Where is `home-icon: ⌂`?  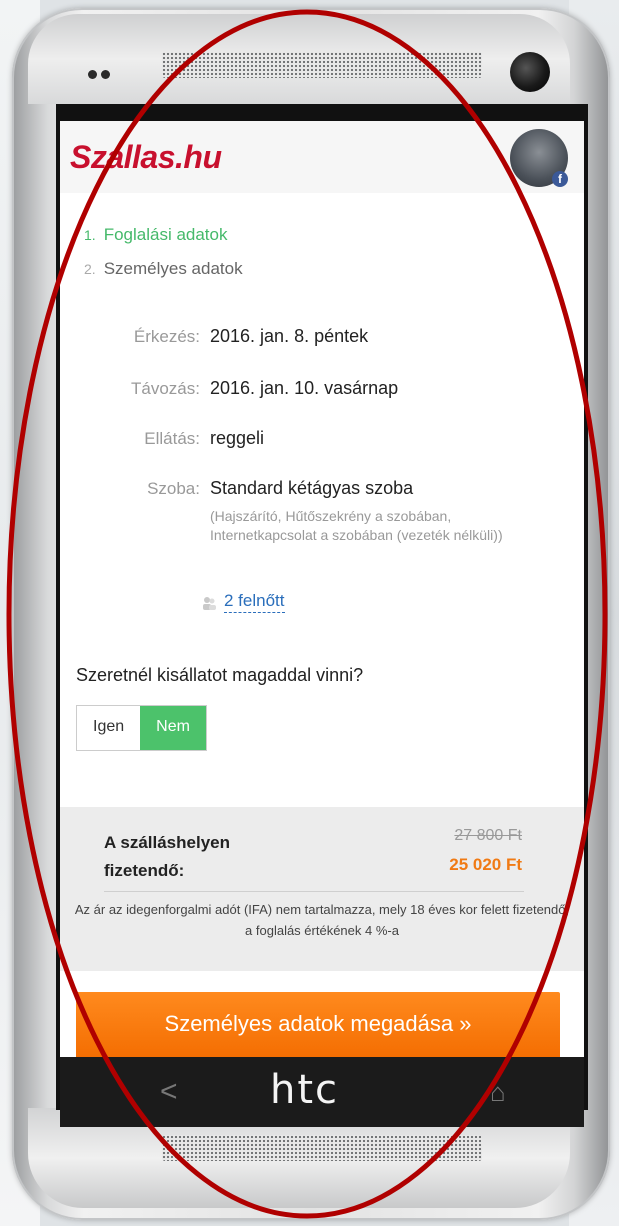 home-icon: ⌂ is located at coordinates (498, 1092).